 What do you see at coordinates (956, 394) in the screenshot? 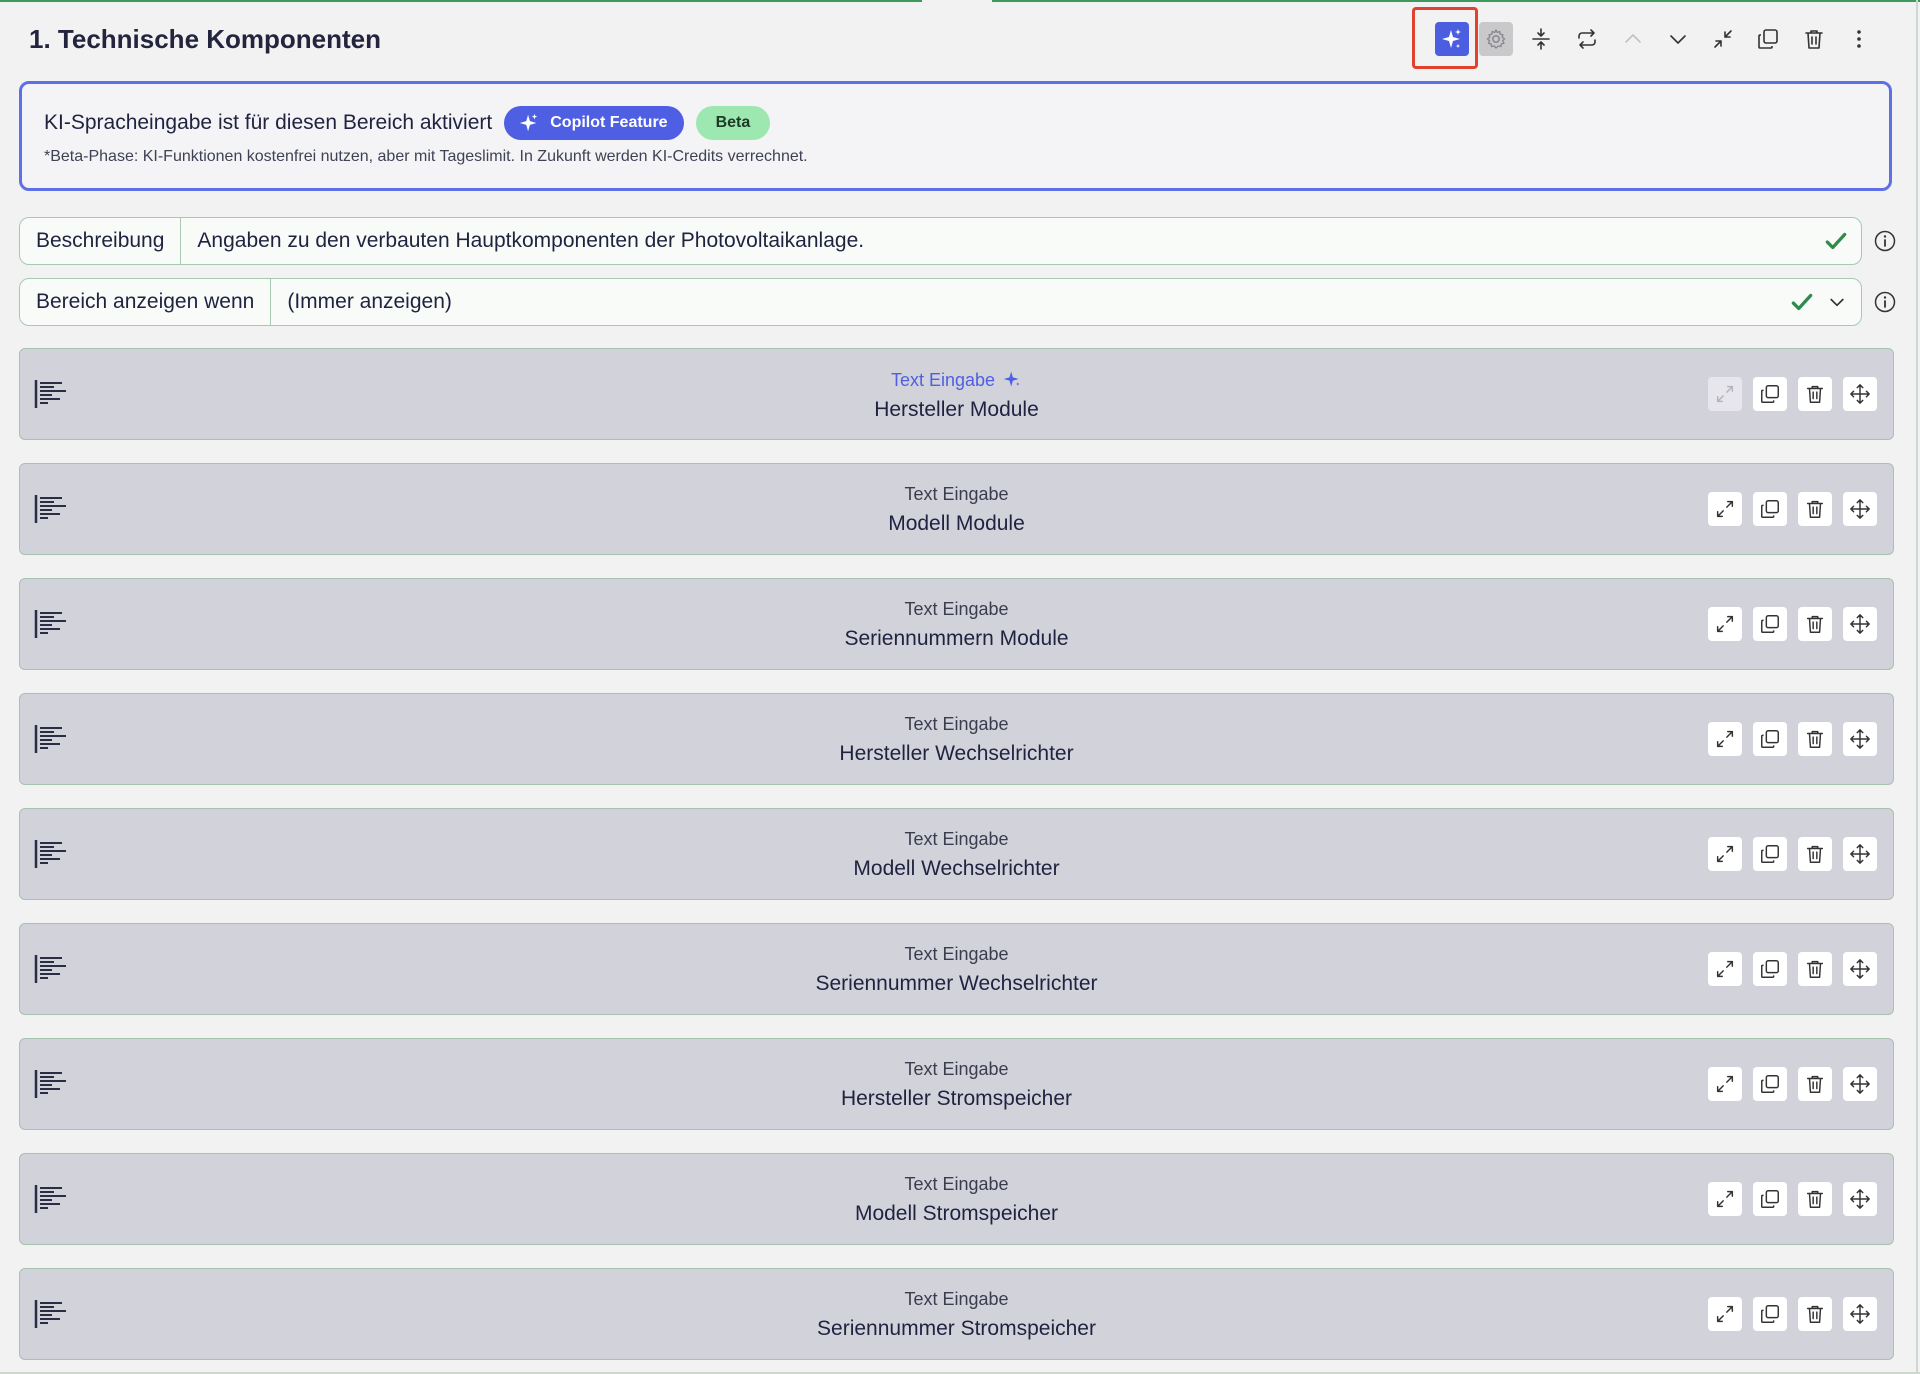
I see `field-card: Text Eingabe Hersteller Module` at bounding box center [956, 394].